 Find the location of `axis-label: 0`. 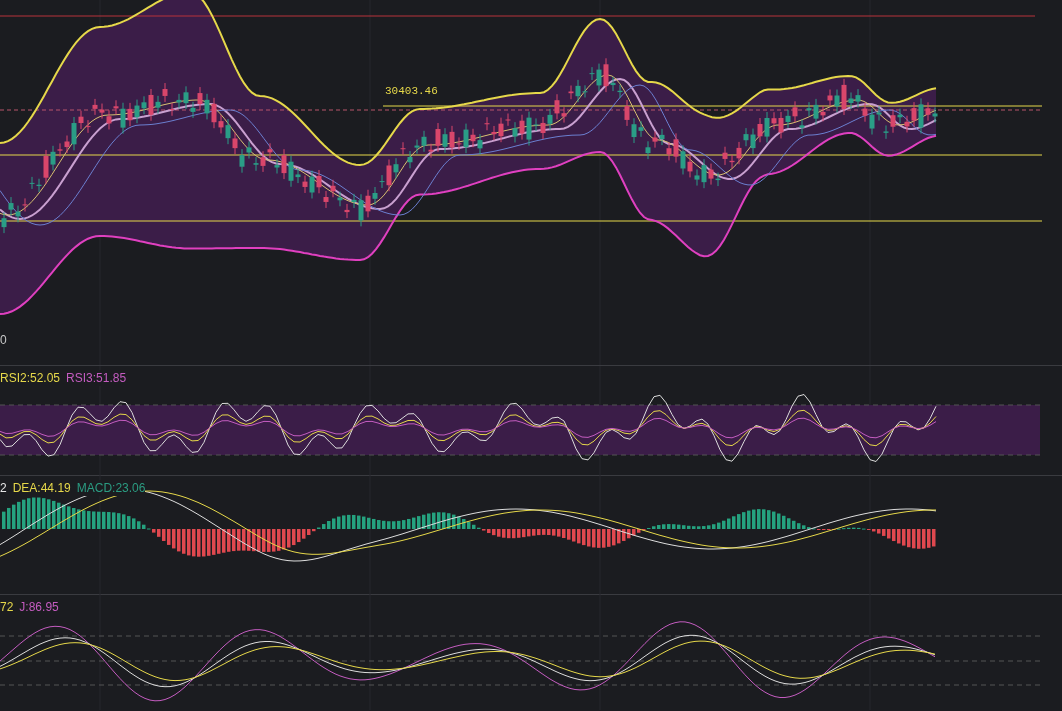

axis-label: 0 is located at coordinates (3, 340).